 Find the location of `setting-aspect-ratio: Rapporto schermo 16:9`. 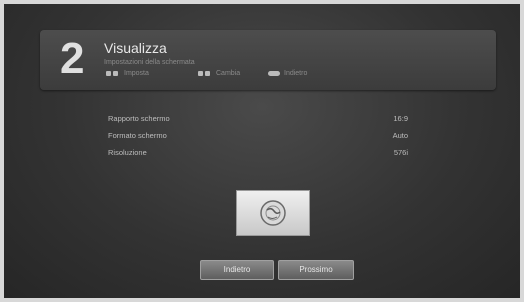

setting-aspect-ratio: Rapporto schermo 16:9 is located at coordinates (258, 118).